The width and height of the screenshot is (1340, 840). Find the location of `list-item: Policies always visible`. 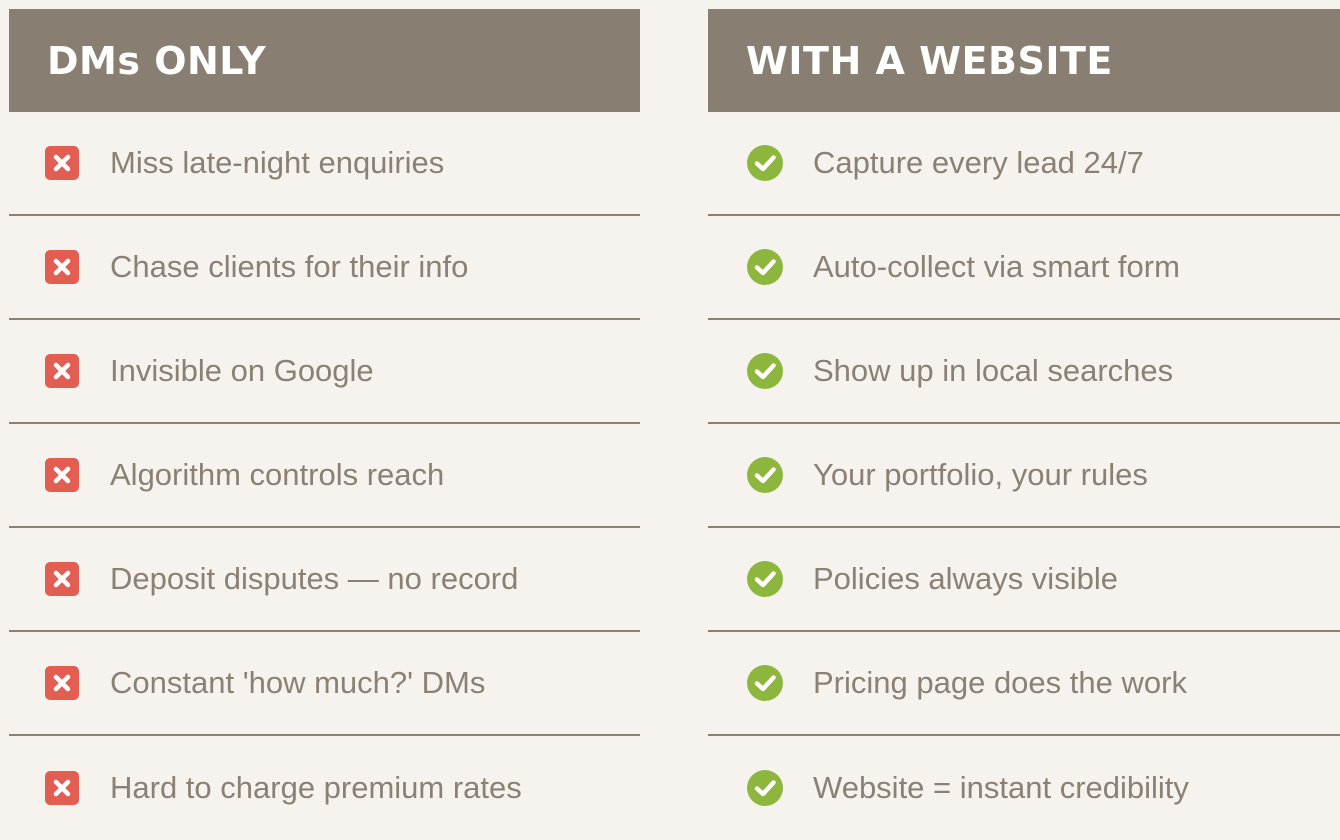

list-item: Policies always visible is located at coordinates (1024, 580).